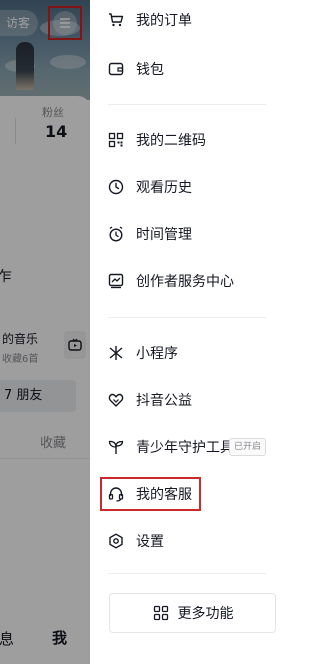 The height and width of the screenshot is (664, 320). I want to click on menu-item-watch-history: 观看历史, so click(187, 187).